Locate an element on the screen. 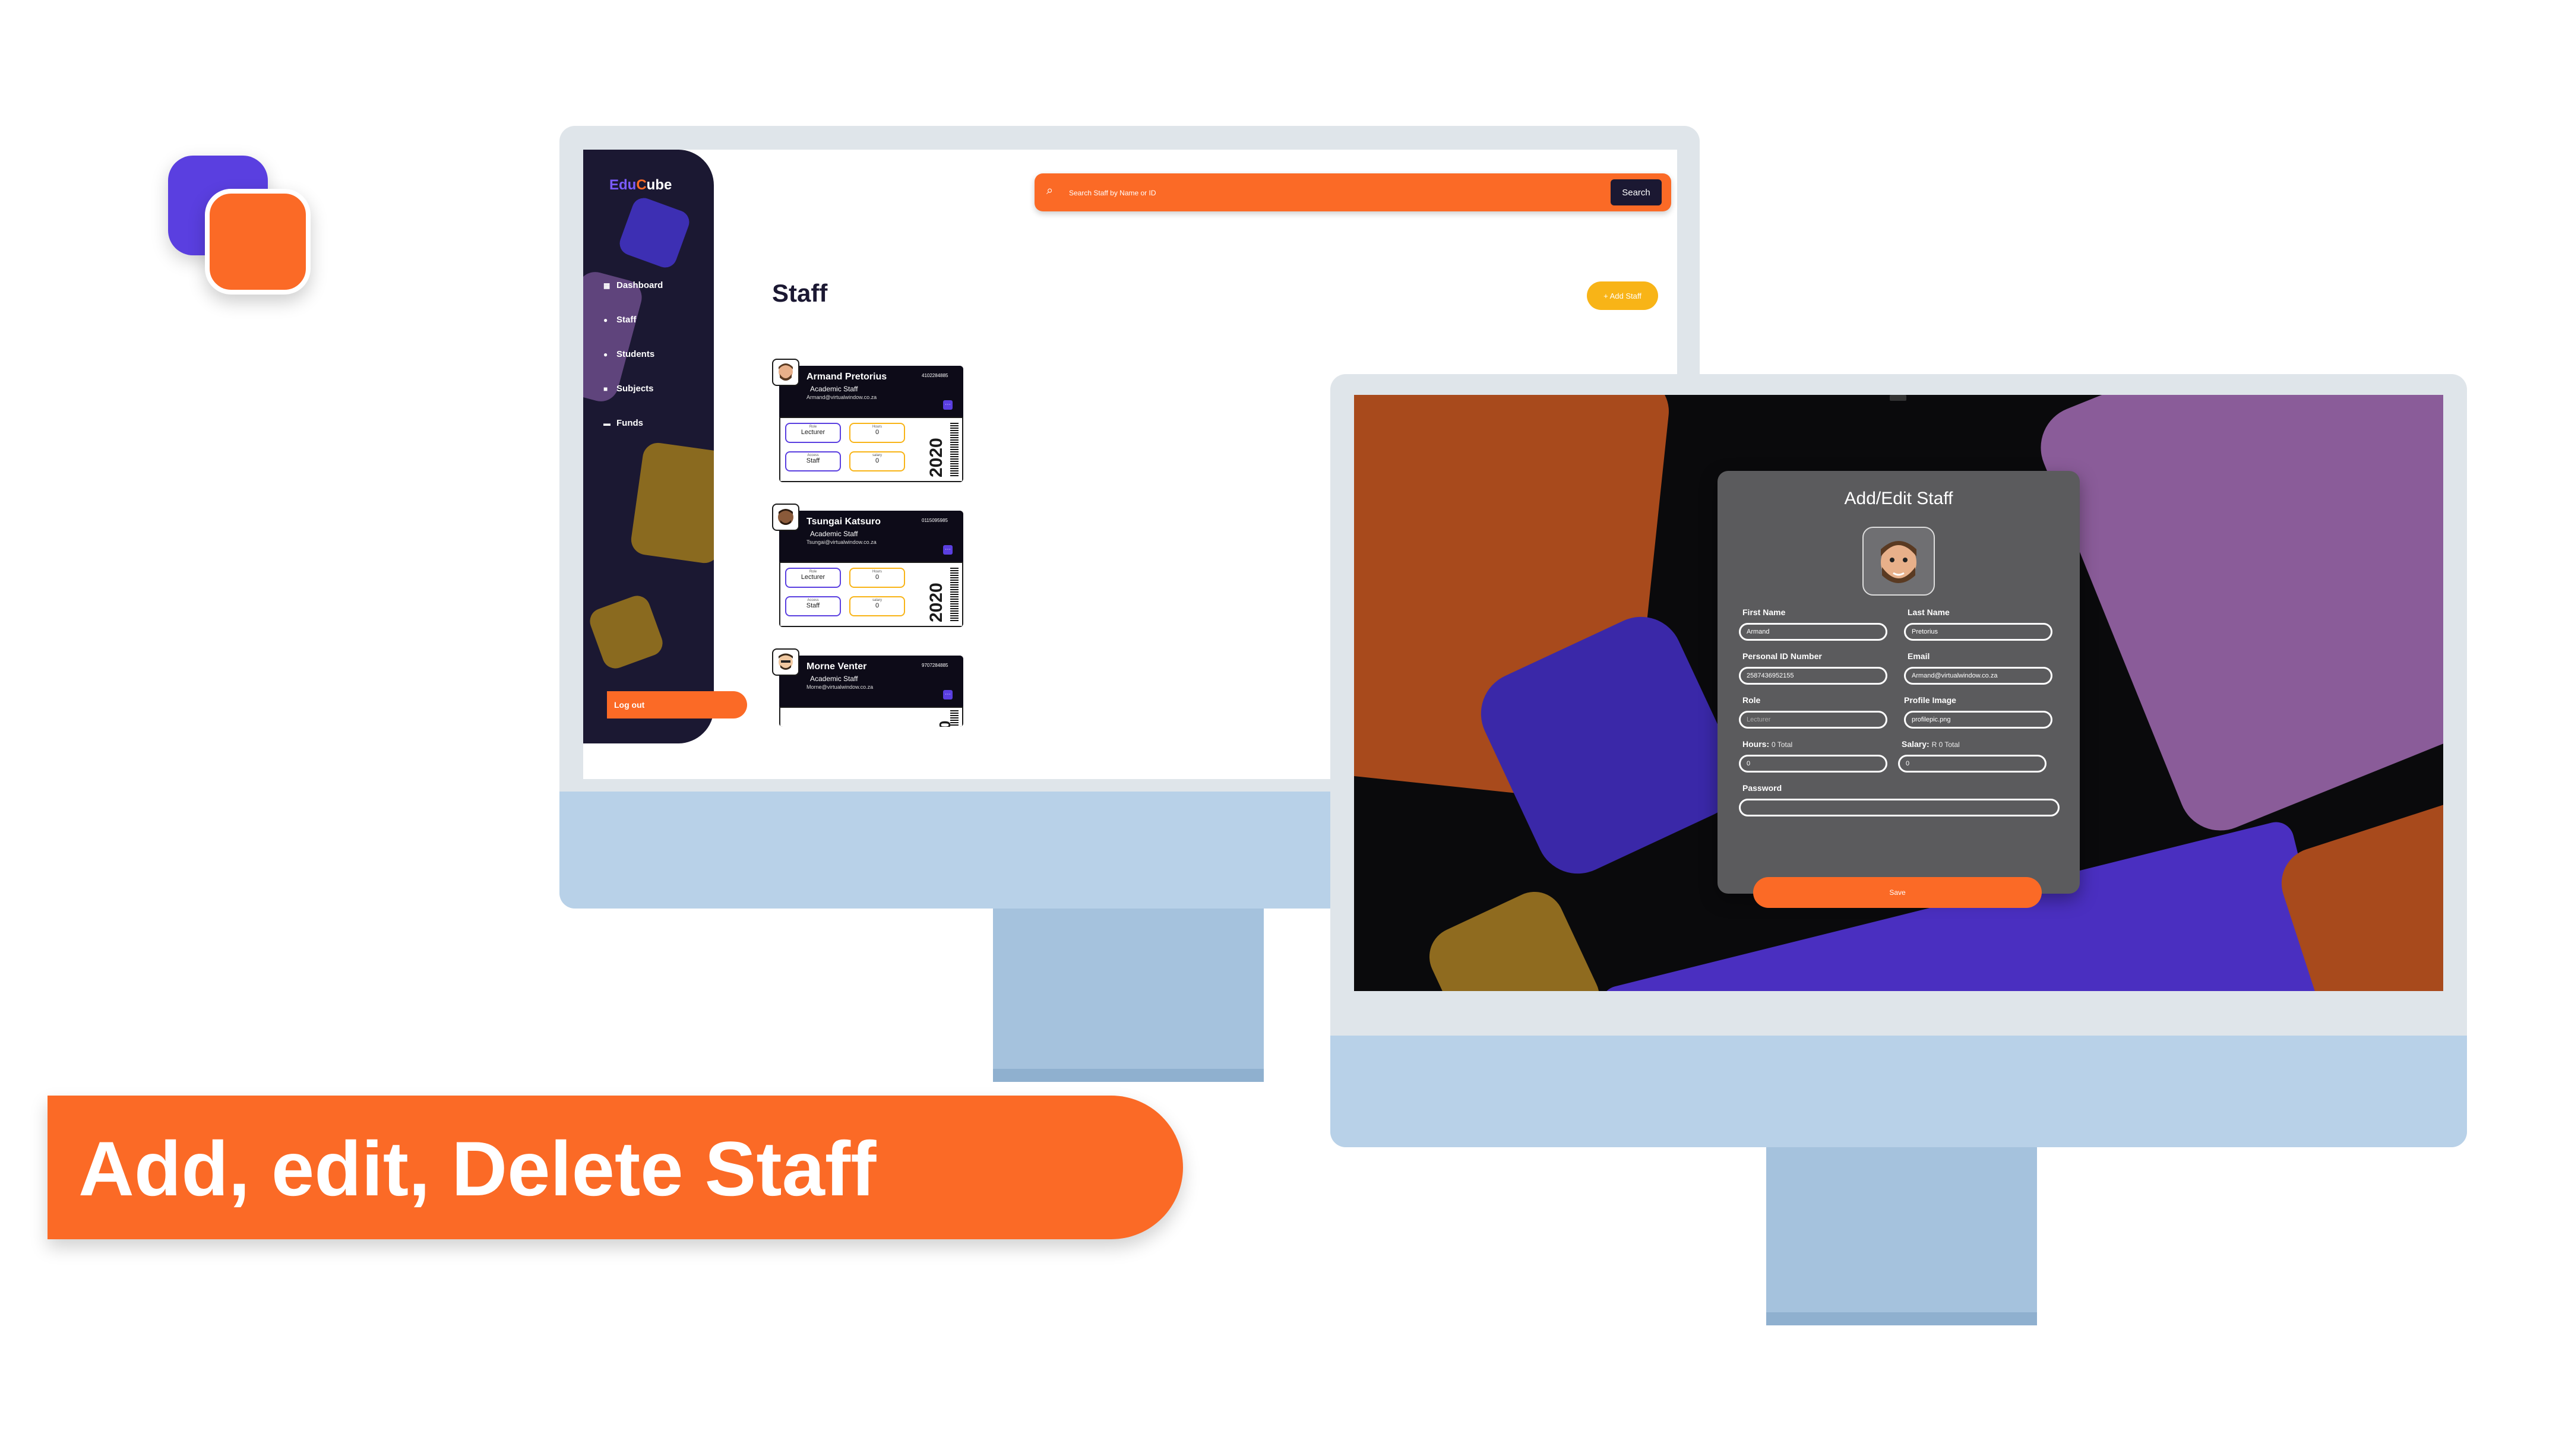 The width and height of the screenshot is (2562, 1456). role-label: Role is located at coordinates (1751, 700).